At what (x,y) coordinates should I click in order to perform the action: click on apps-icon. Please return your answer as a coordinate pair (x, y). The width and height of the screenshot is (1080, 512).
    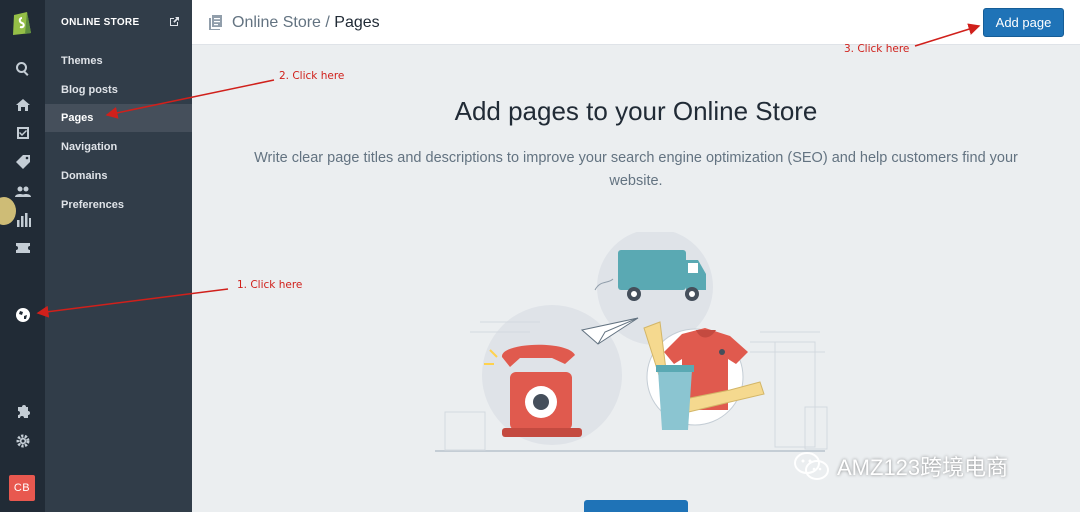
    Looking at the image, I should click on (22, 411).